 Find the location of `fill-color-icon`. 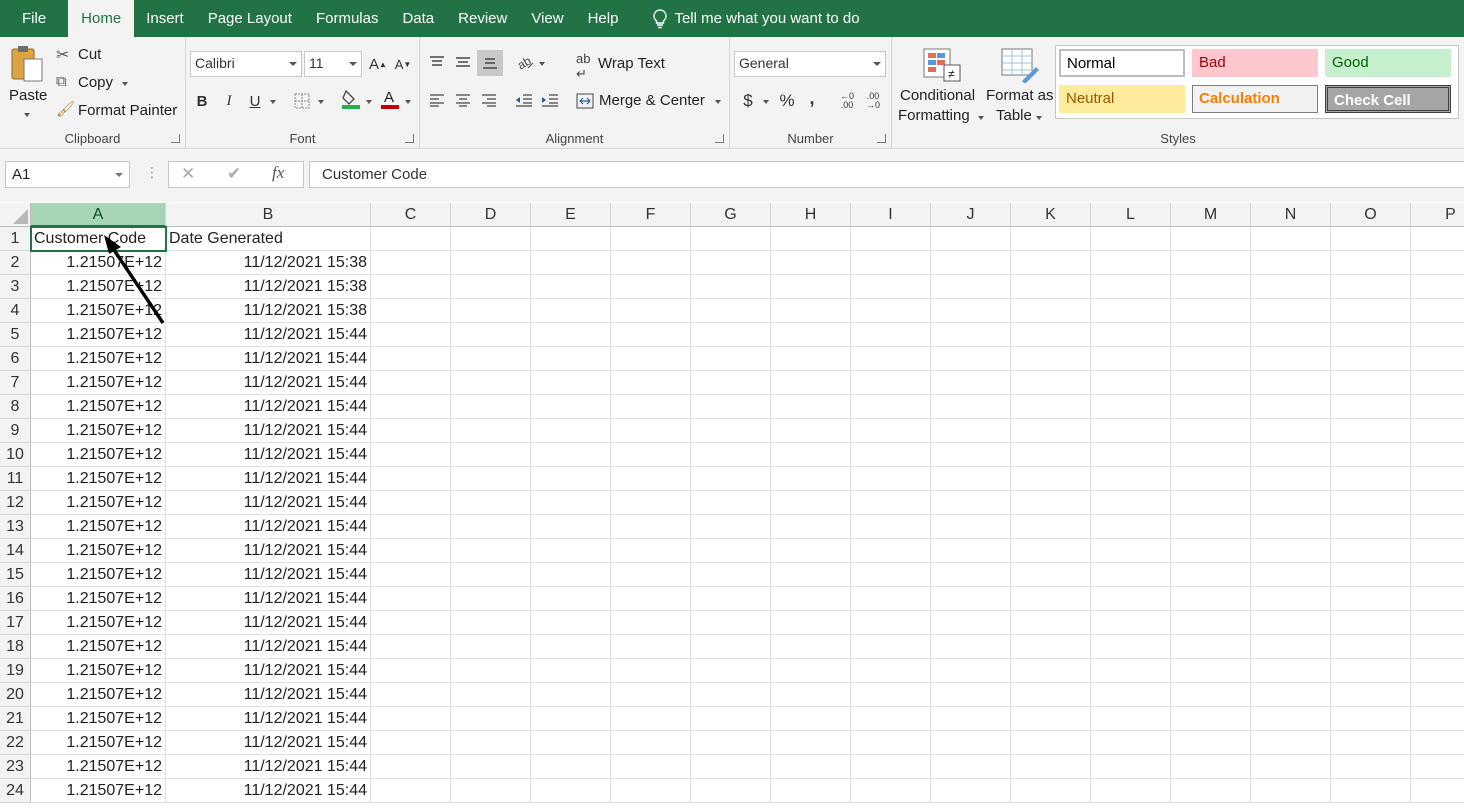

fill-color-icon is located at coordinates (351, 99).